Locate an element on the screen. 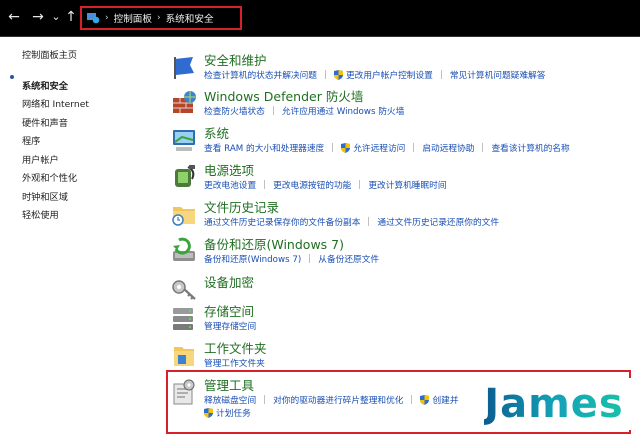 The width and height of the screenshot is (640, 435). category-file-history: 文件历史记录 通过文件历史记录保存你的文件备份副本 通过文件历史记录还原你的文件 is located at coordinates (405, 215).